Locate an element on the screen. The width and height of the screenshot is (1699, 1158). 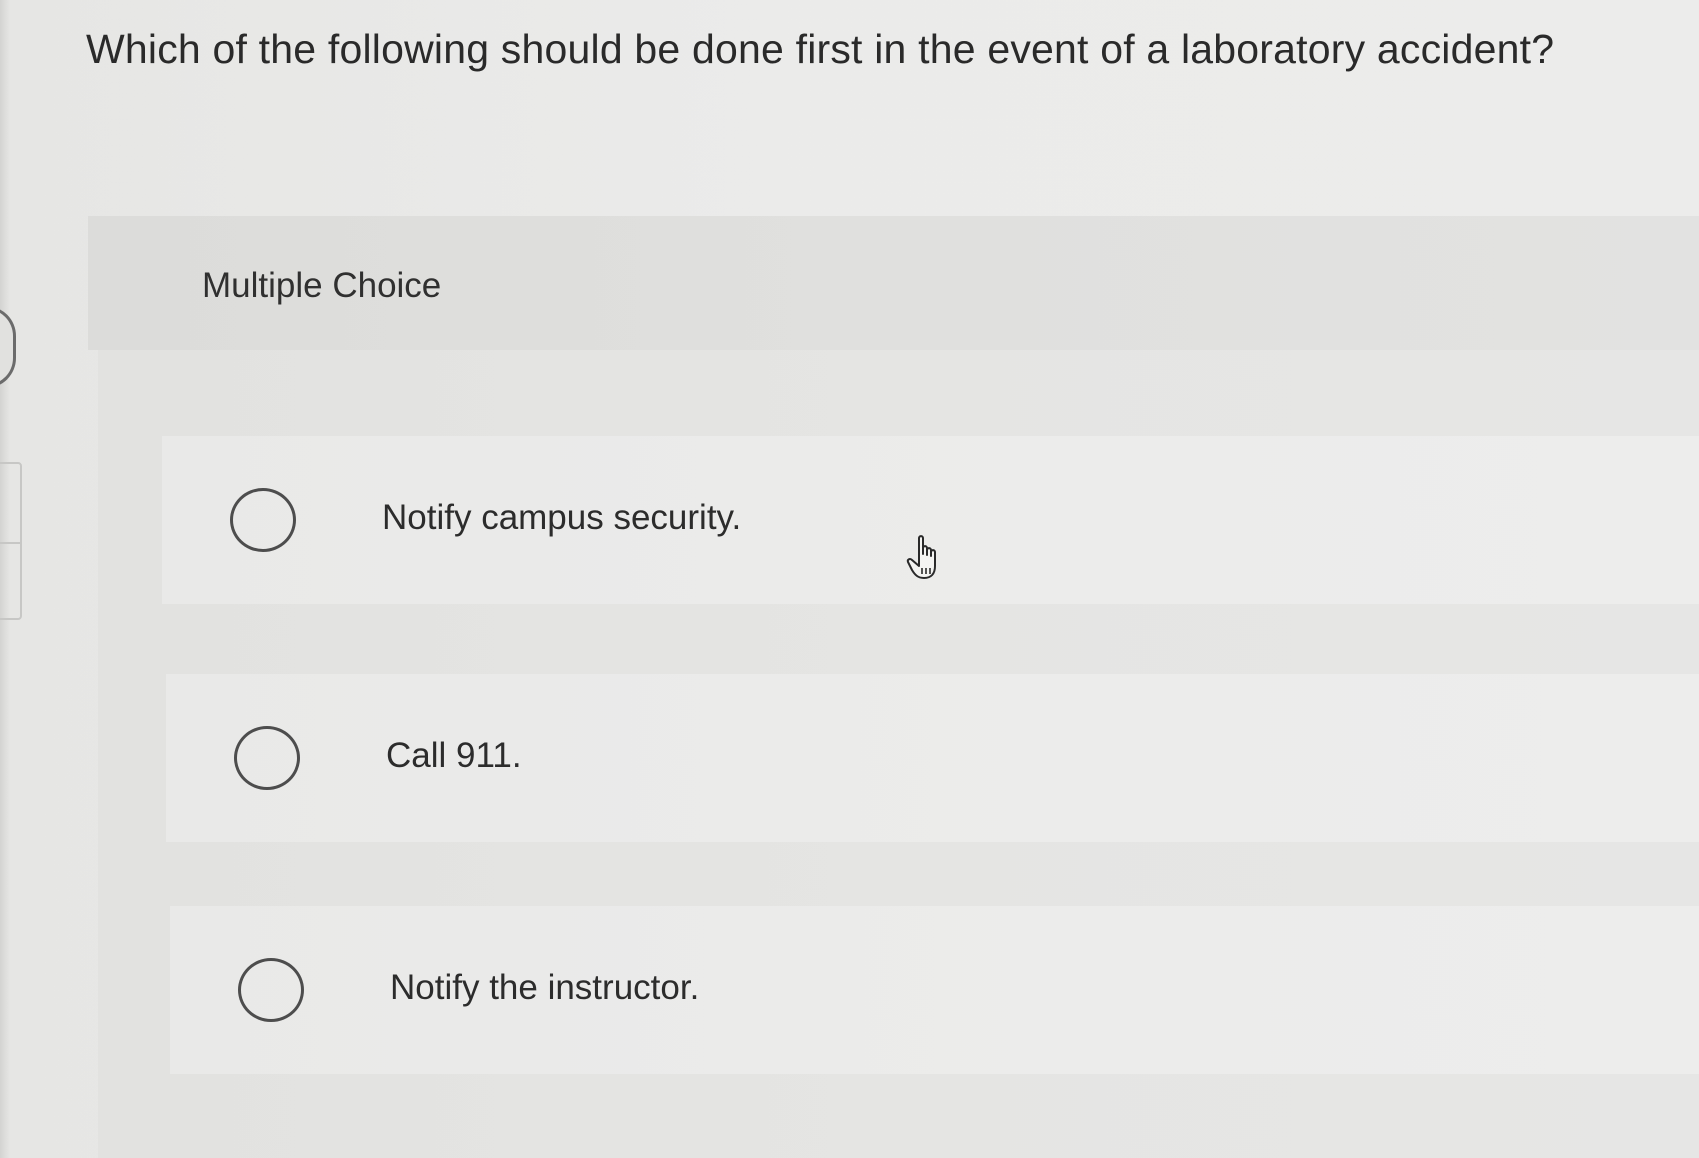
answer-option-label: Notify the instructor. is located at coordinates (545, 987).